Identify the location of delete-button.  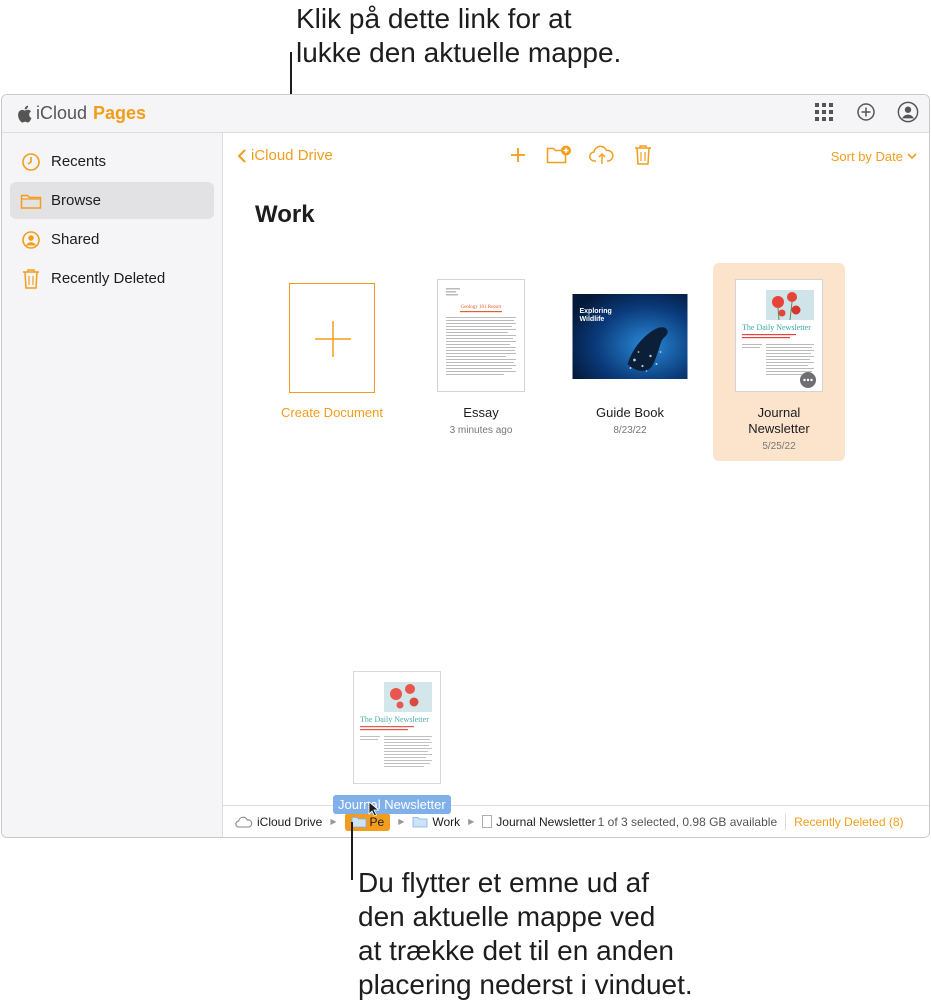
(643, 155).